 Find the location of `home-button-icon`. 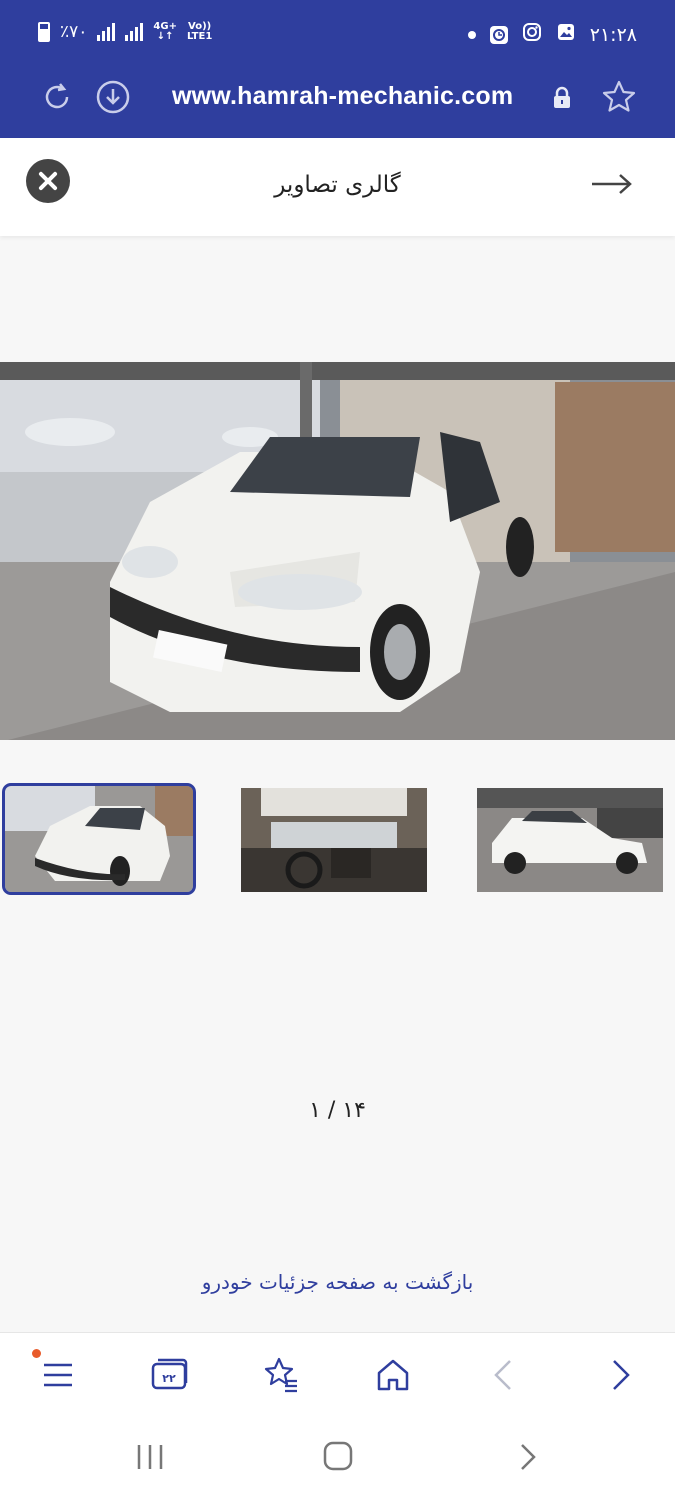

home-button-icon is located at coordinates (338, 1458).